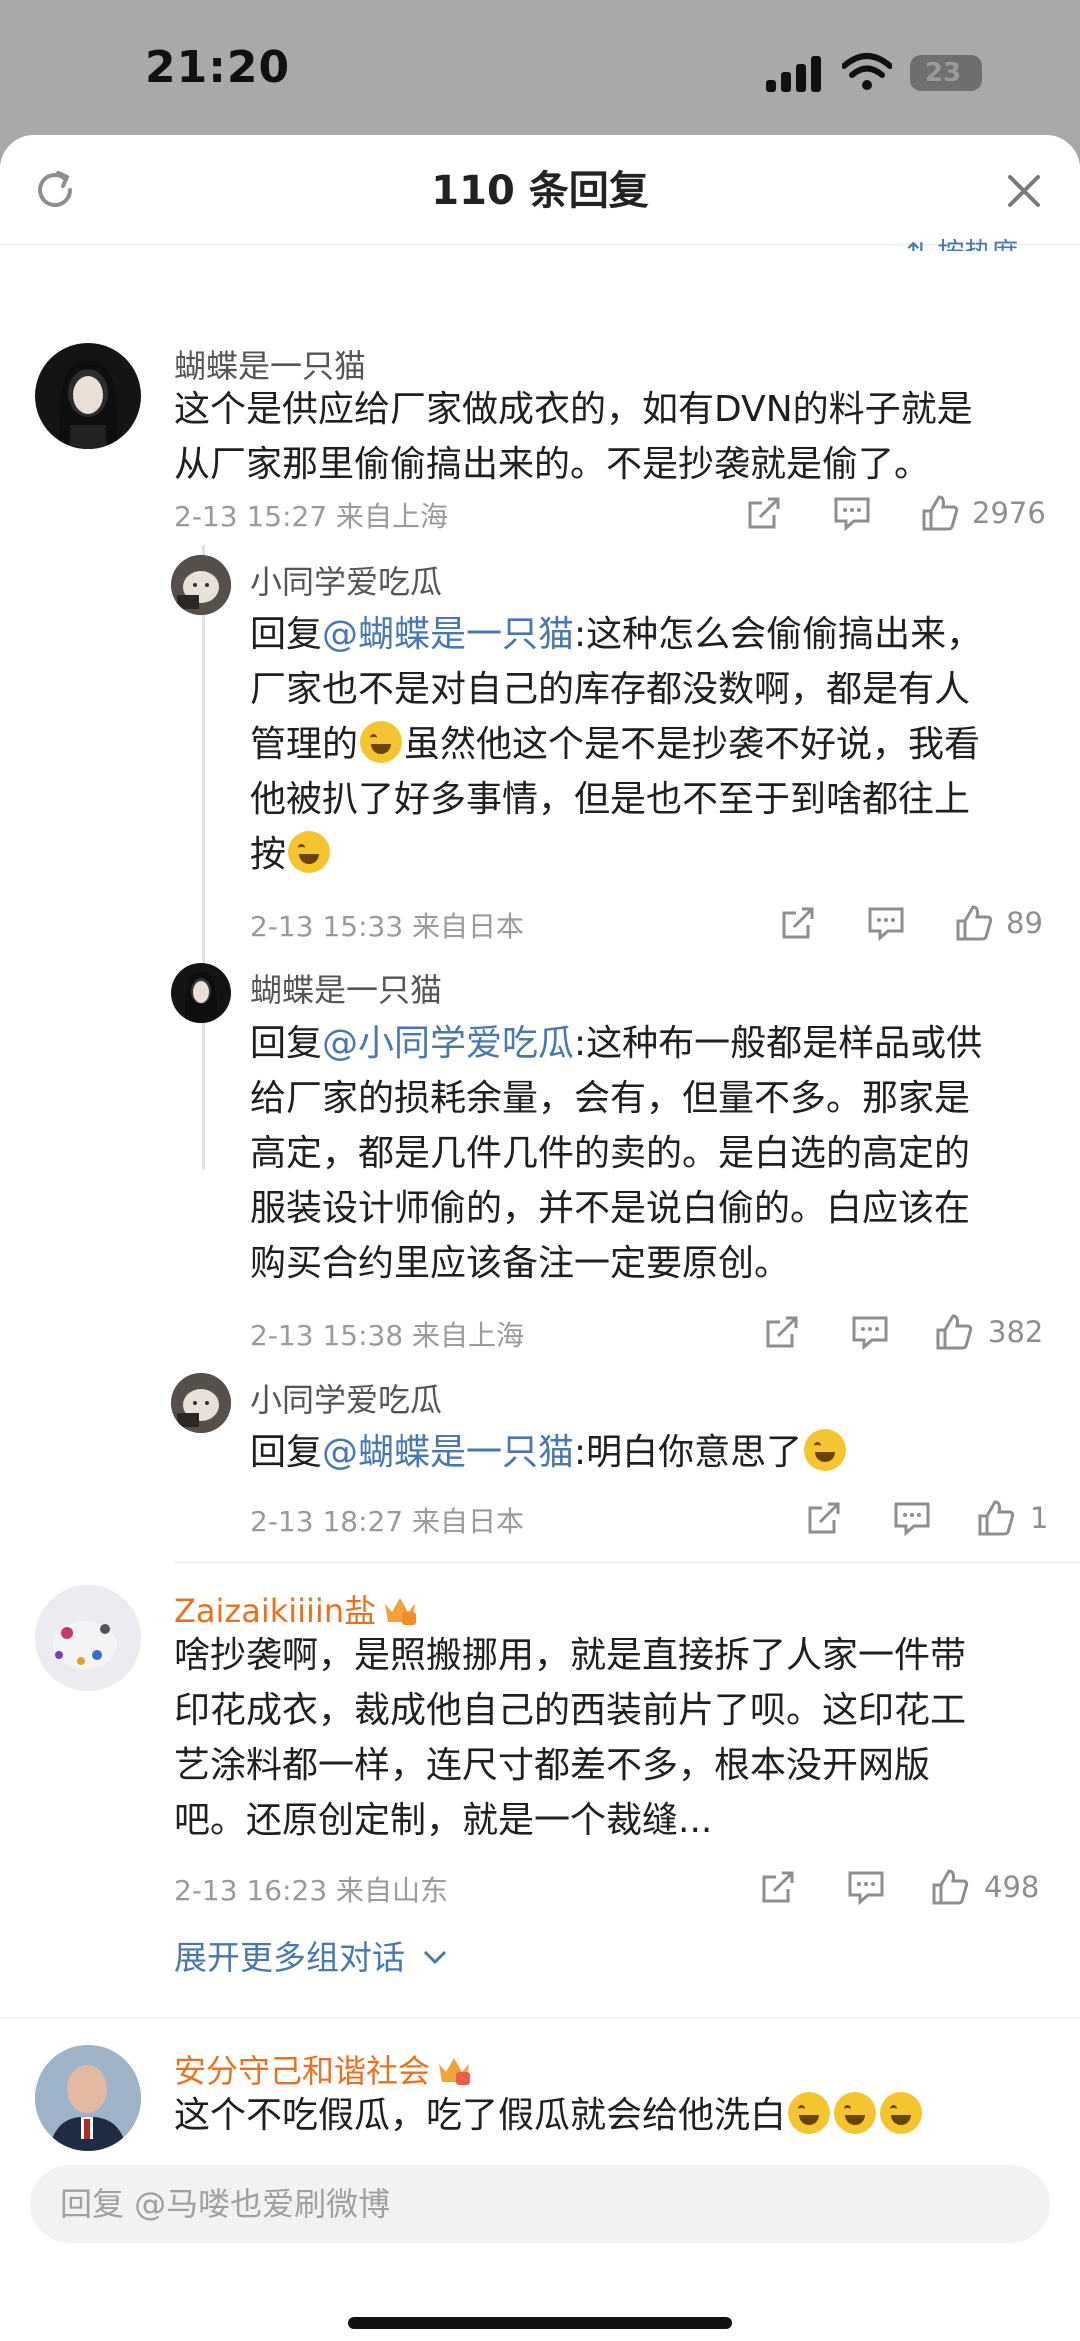  What do you see at coordinates (520, 1263) in the screenshot?
I see `reply-line: 购买合约里应该备注一定要原创。` at bounding box center [520, 1263].